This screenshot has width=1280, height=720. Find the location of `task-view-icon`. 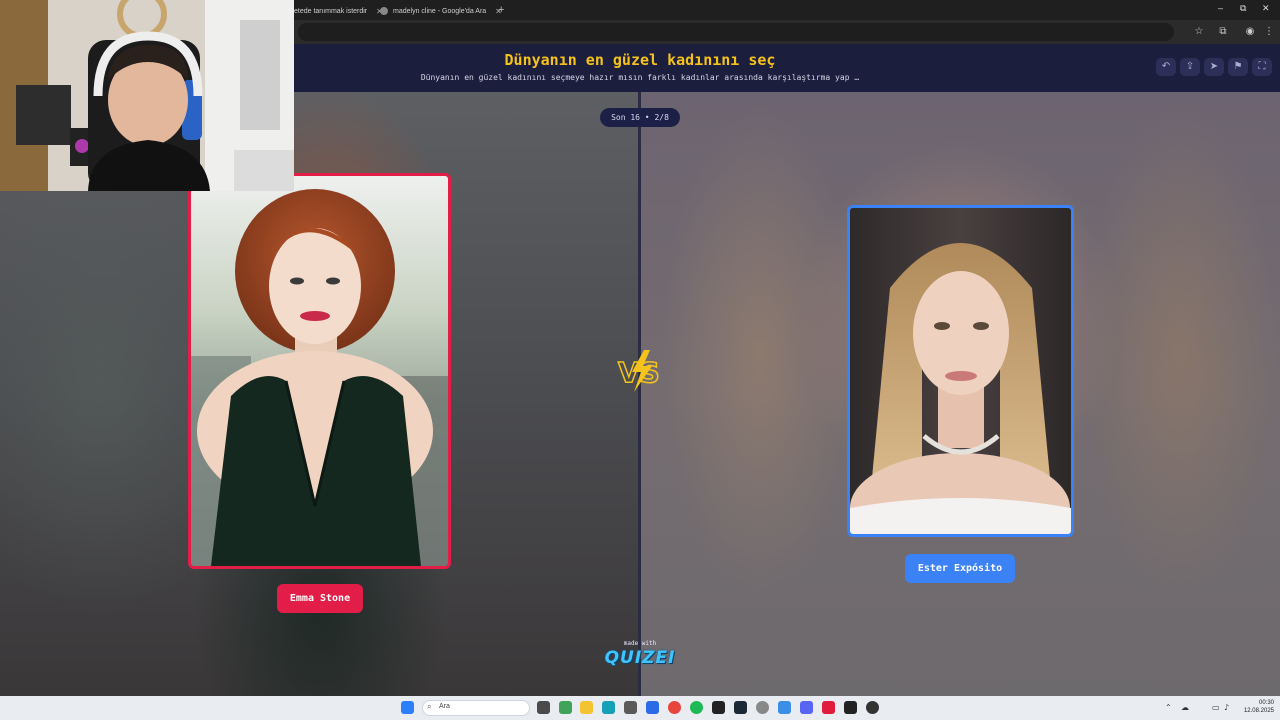

task-view-icon is located at coordinates (543, 707).